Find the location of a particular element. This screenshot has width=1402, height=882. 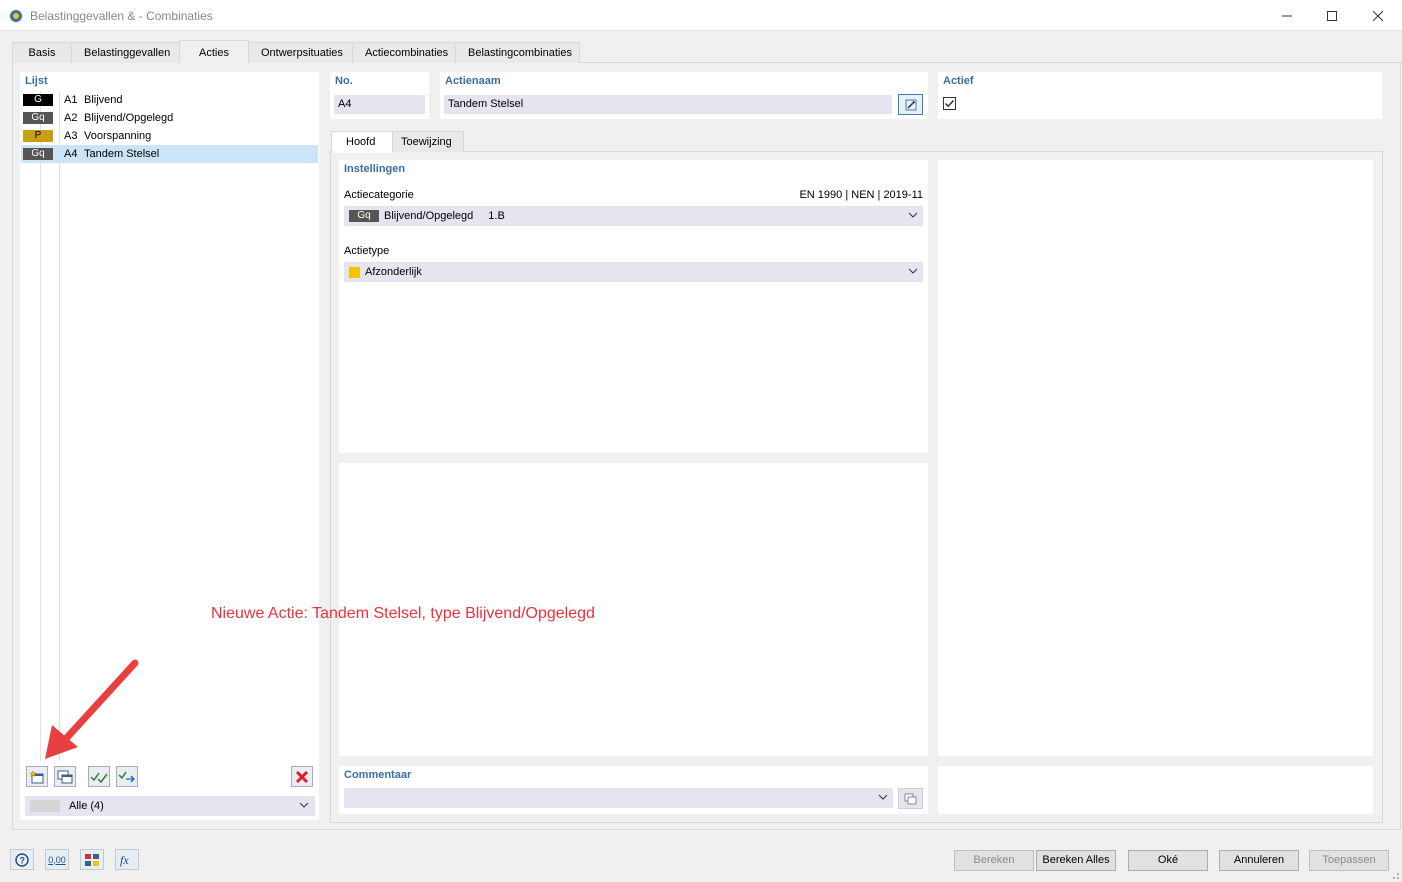

comment-field is located at coordinates (618, 798).